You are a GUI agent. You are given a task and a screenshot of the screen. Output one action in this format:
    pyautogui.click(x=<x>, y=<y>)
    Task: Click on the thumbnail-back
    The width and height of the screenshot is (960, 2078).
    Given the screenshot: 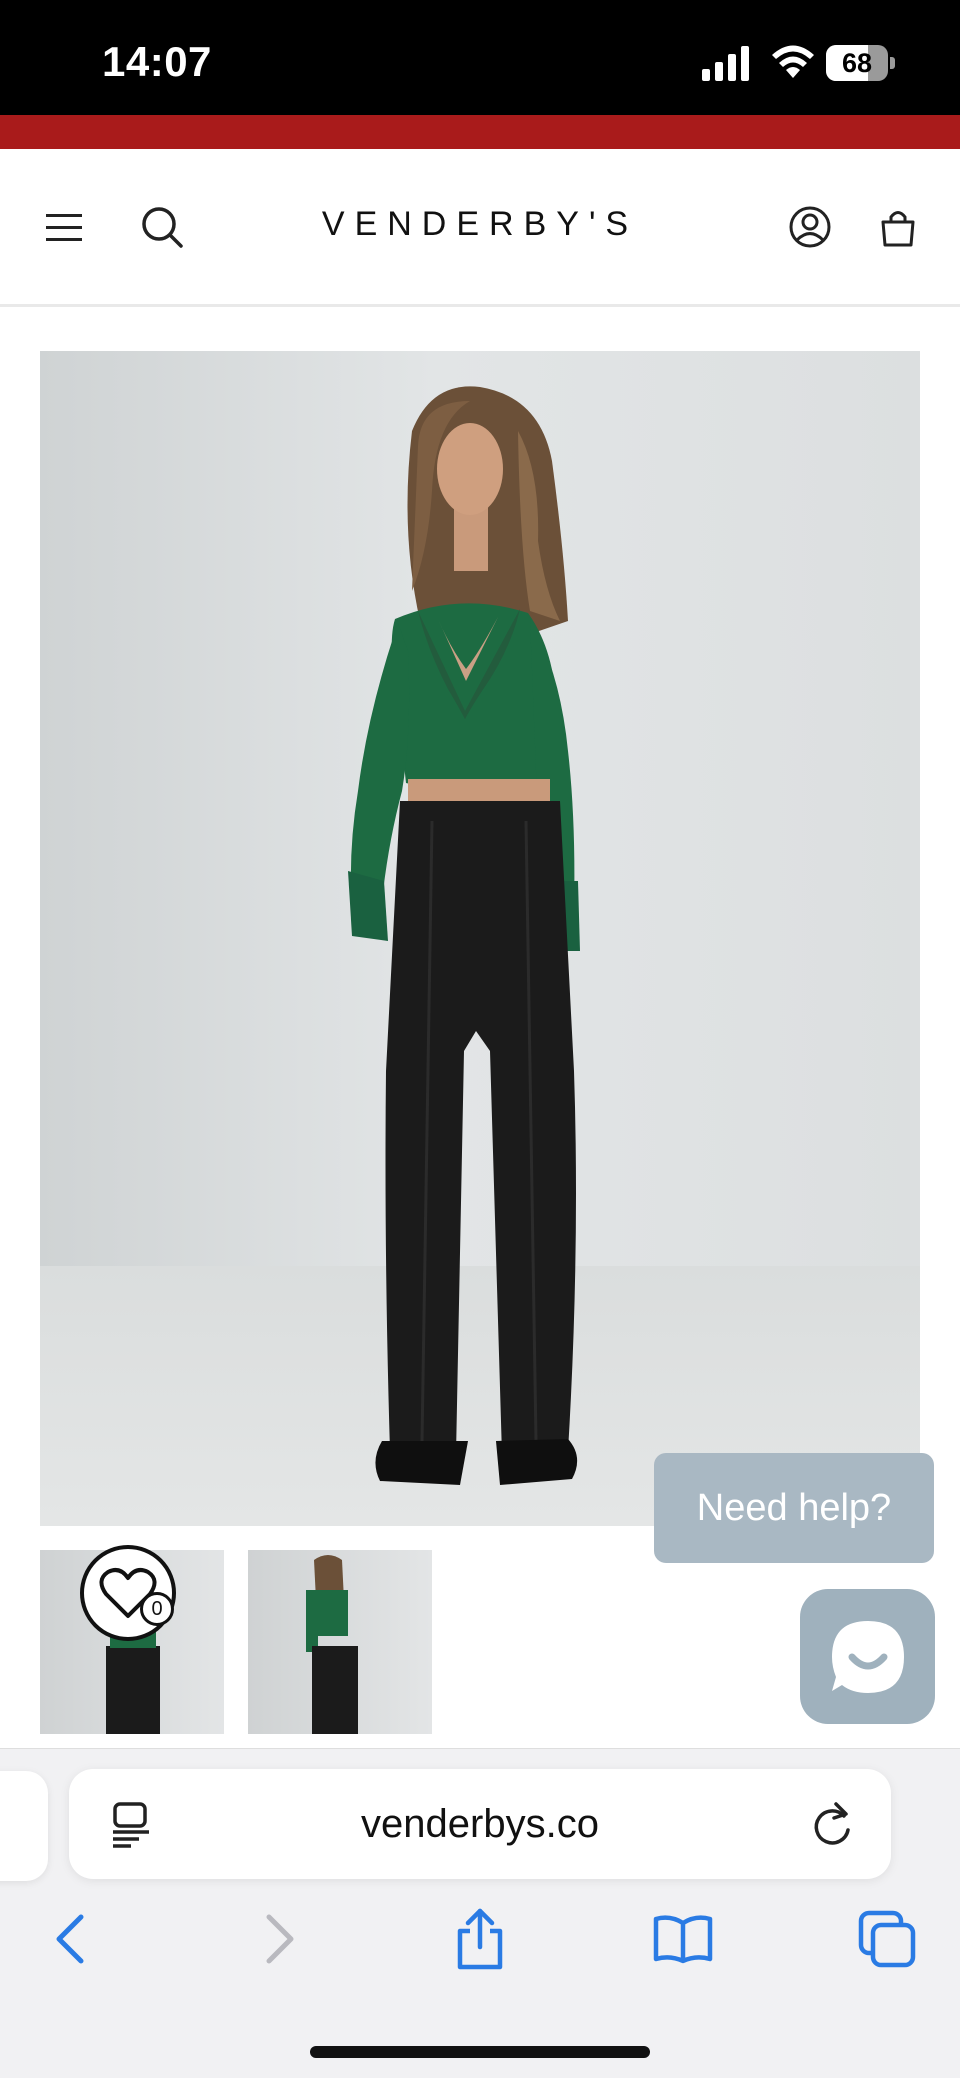 What is the action you would take?
    pyautogui.click(x=340, y=1642)
    